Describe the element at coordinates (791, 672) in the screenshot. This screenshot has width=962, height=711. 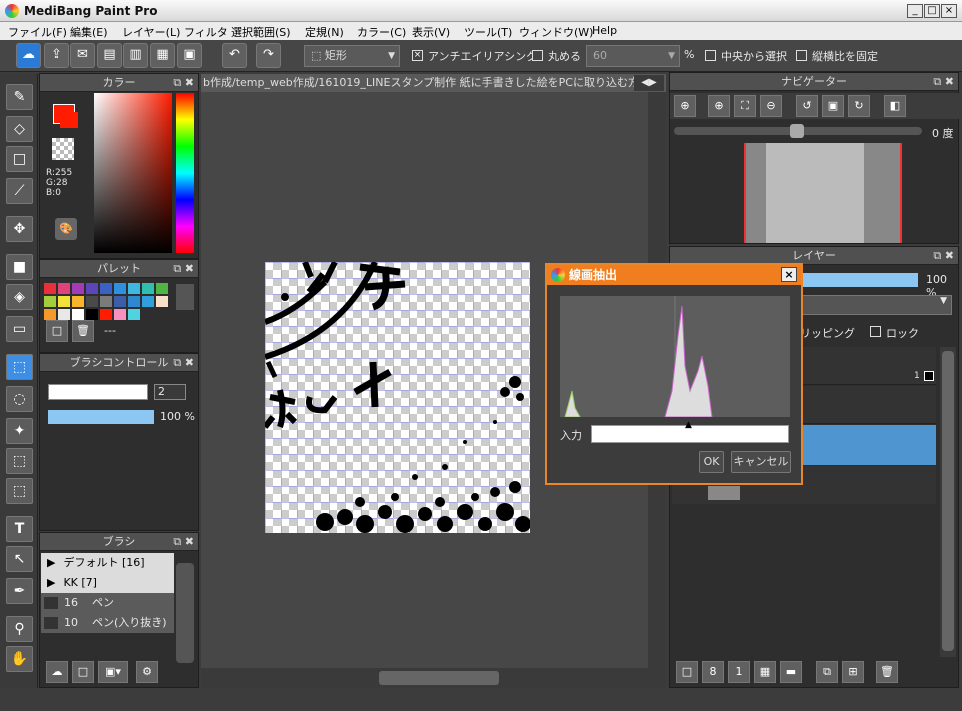
I see `new-folder-icon: ▬` at that location.